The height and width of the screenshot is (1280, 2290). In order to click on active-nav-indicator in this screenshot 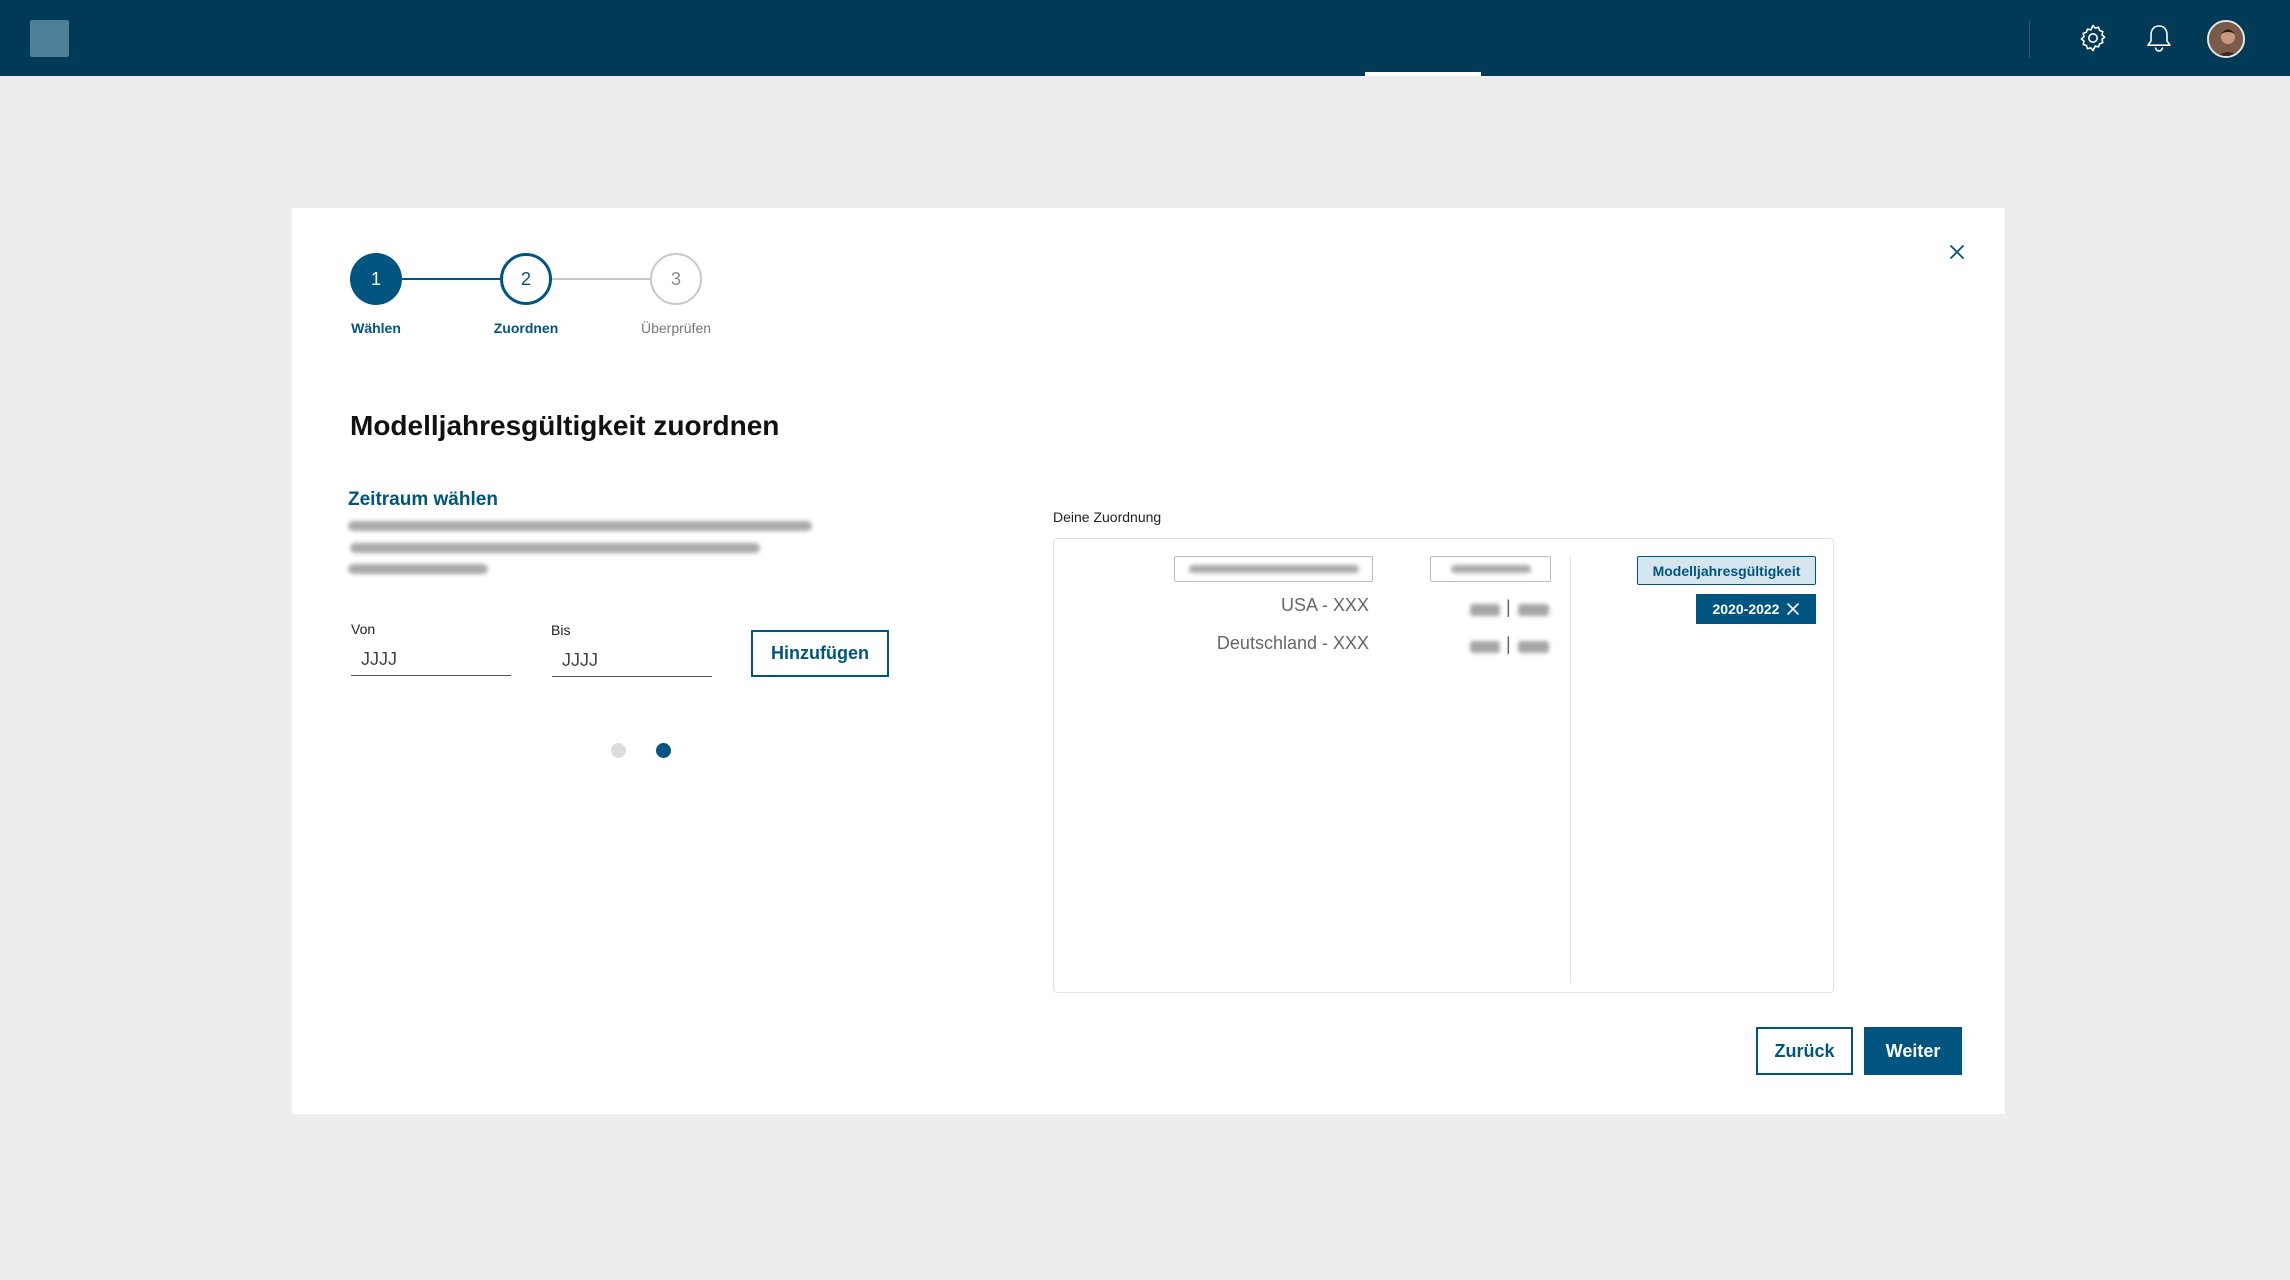, I will do `click(1423, 74)`.